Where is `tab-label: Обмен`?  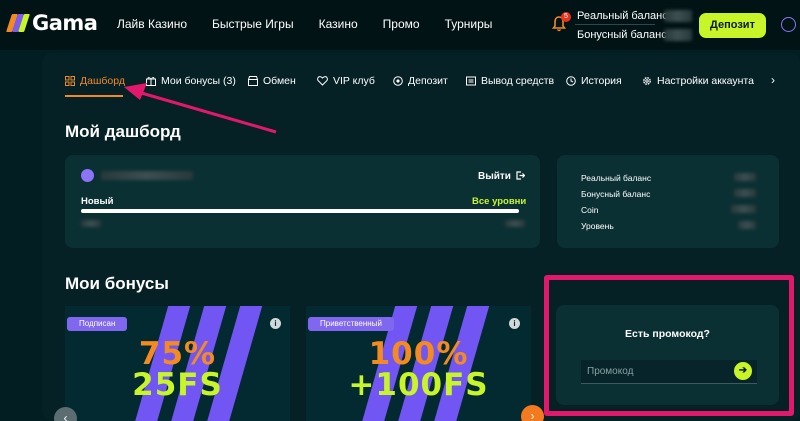
tab-label: Обмен is located at coordinates (279, 81).